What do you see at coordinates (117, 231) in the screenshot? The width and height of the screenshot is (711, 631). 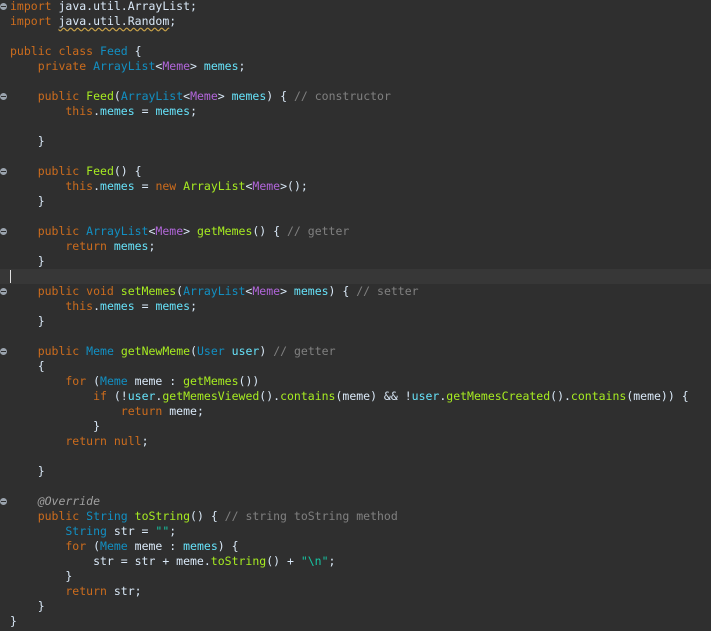 I see `code-token: ArrayList` at bounding box center [117, 231].